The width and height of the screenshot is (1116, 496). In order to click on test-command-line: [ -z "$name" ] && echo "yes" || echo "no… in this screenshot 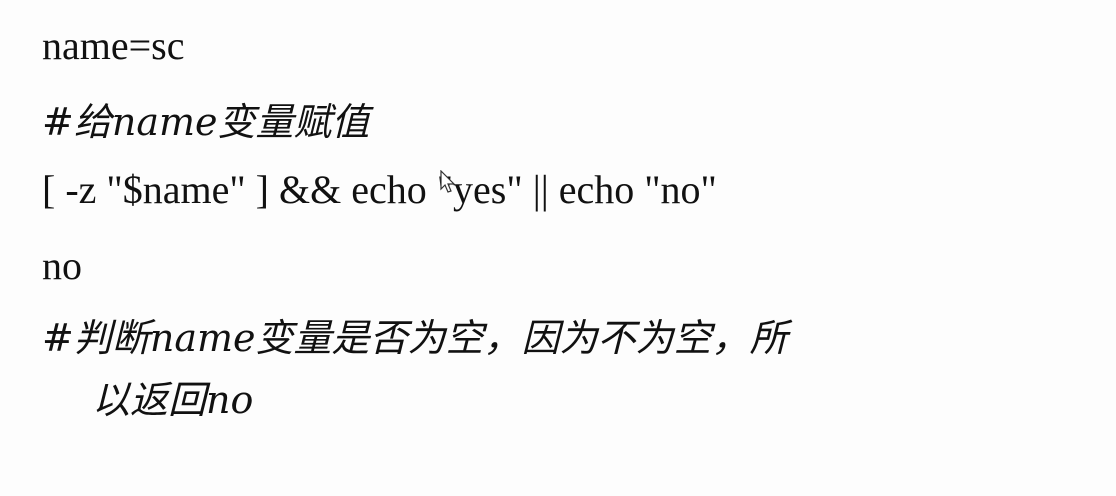, I will do `click(379, 189)`.